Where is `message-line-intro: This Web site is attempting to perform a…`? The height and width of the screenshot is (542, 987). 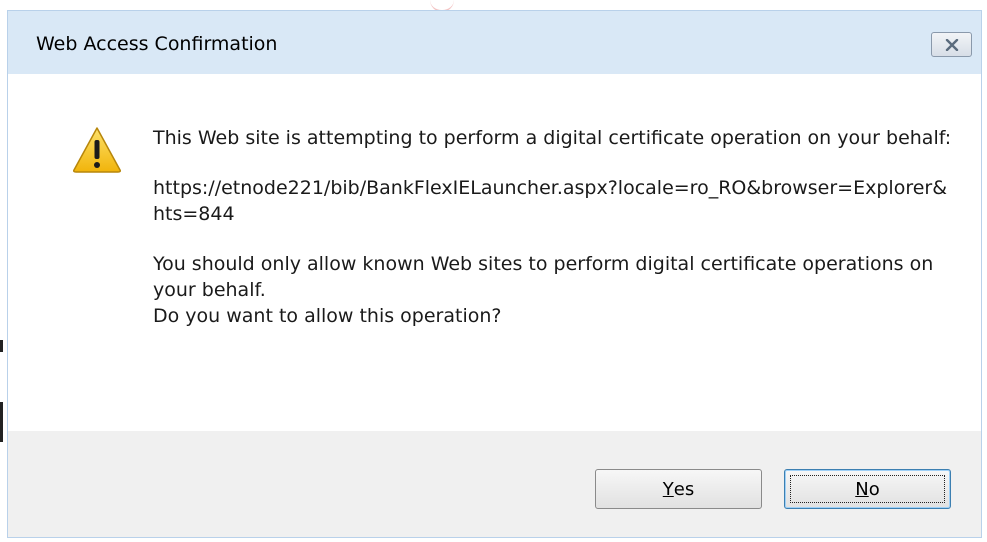 message-line-intro: This Web site is attempting to perform a… is located at coordinates (552, 138).